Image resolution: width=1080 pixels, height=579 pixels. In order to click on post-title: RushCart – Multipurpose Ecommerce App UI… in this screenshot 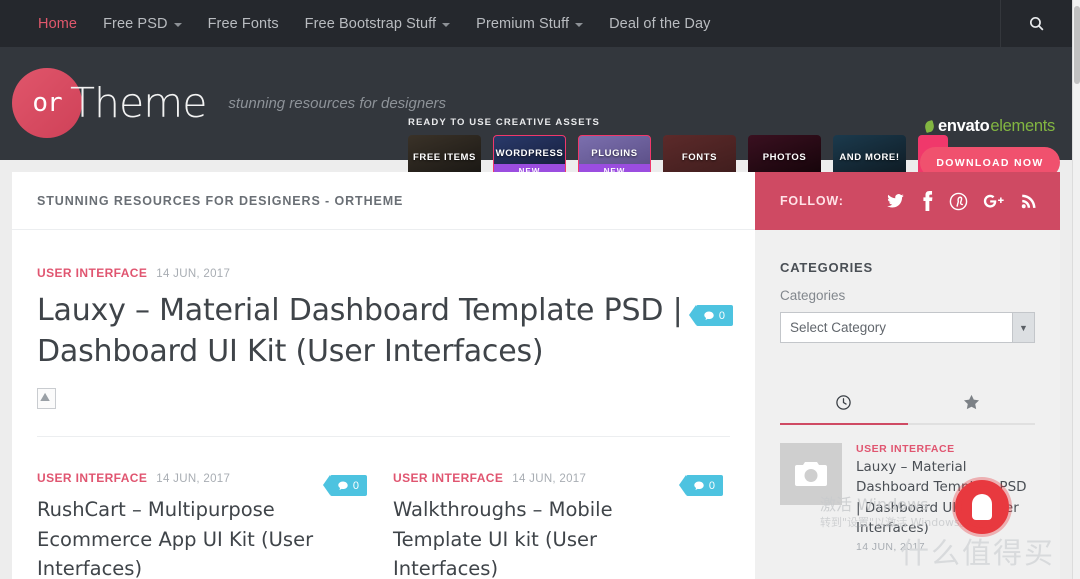, I will do `click(194, 537)`.